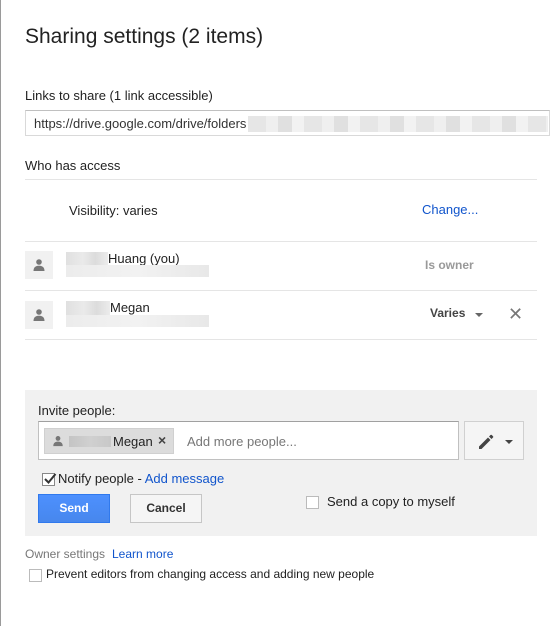 This screenshot has width=560, height=626. I want to click on who-has-access-label: Who has access, so click(73, 165).